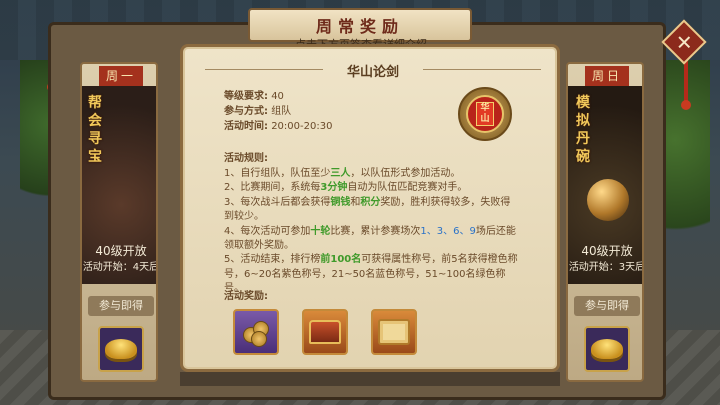 This screenshot has width=720, height=405. I want to click on rule-5: 5、活动结束，排行榜前100名可获得属性称号，前5名获得橙色称, so click(371, 260).